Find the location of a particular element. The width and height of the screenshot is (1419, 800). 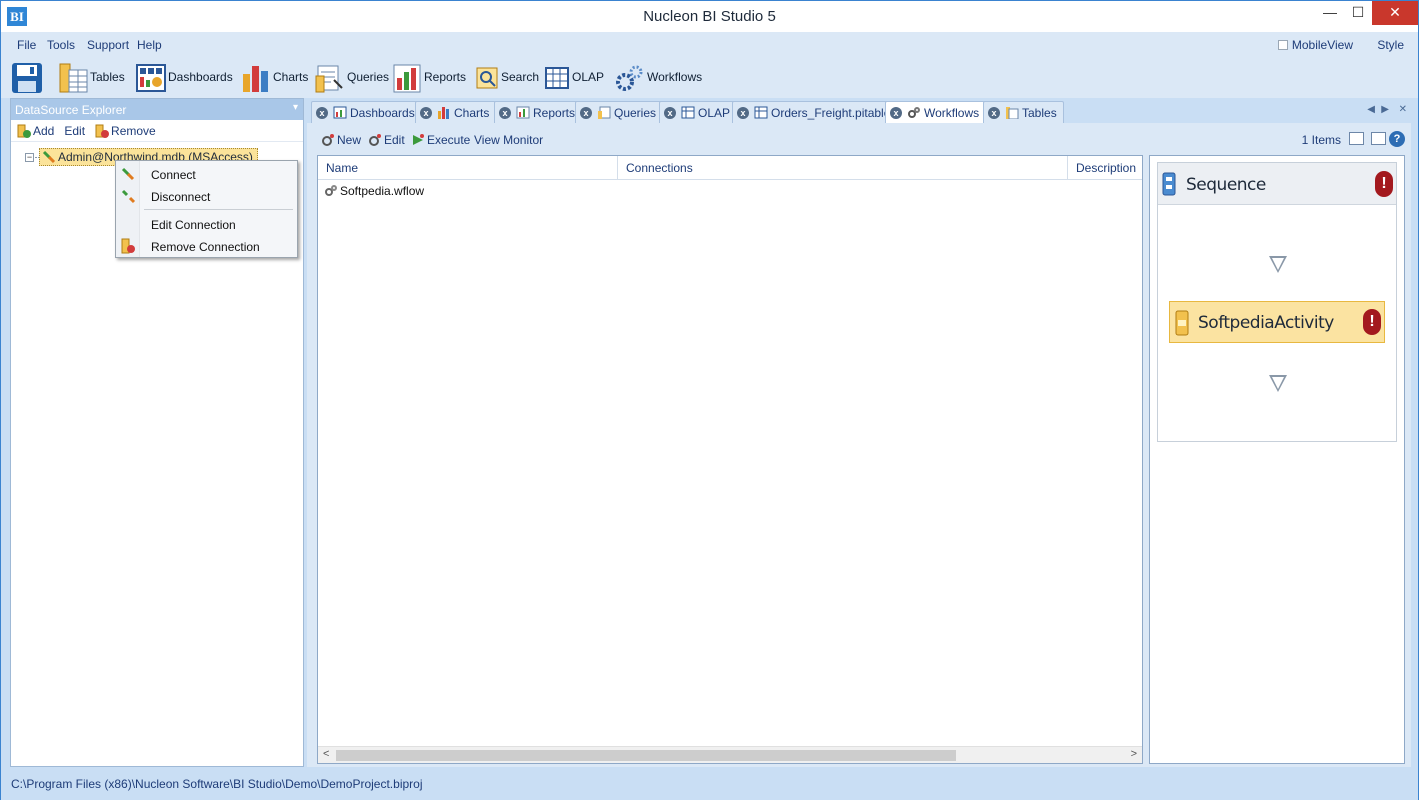

tab-close-all-icon: ✕ is located at coordinates (1403, 109).